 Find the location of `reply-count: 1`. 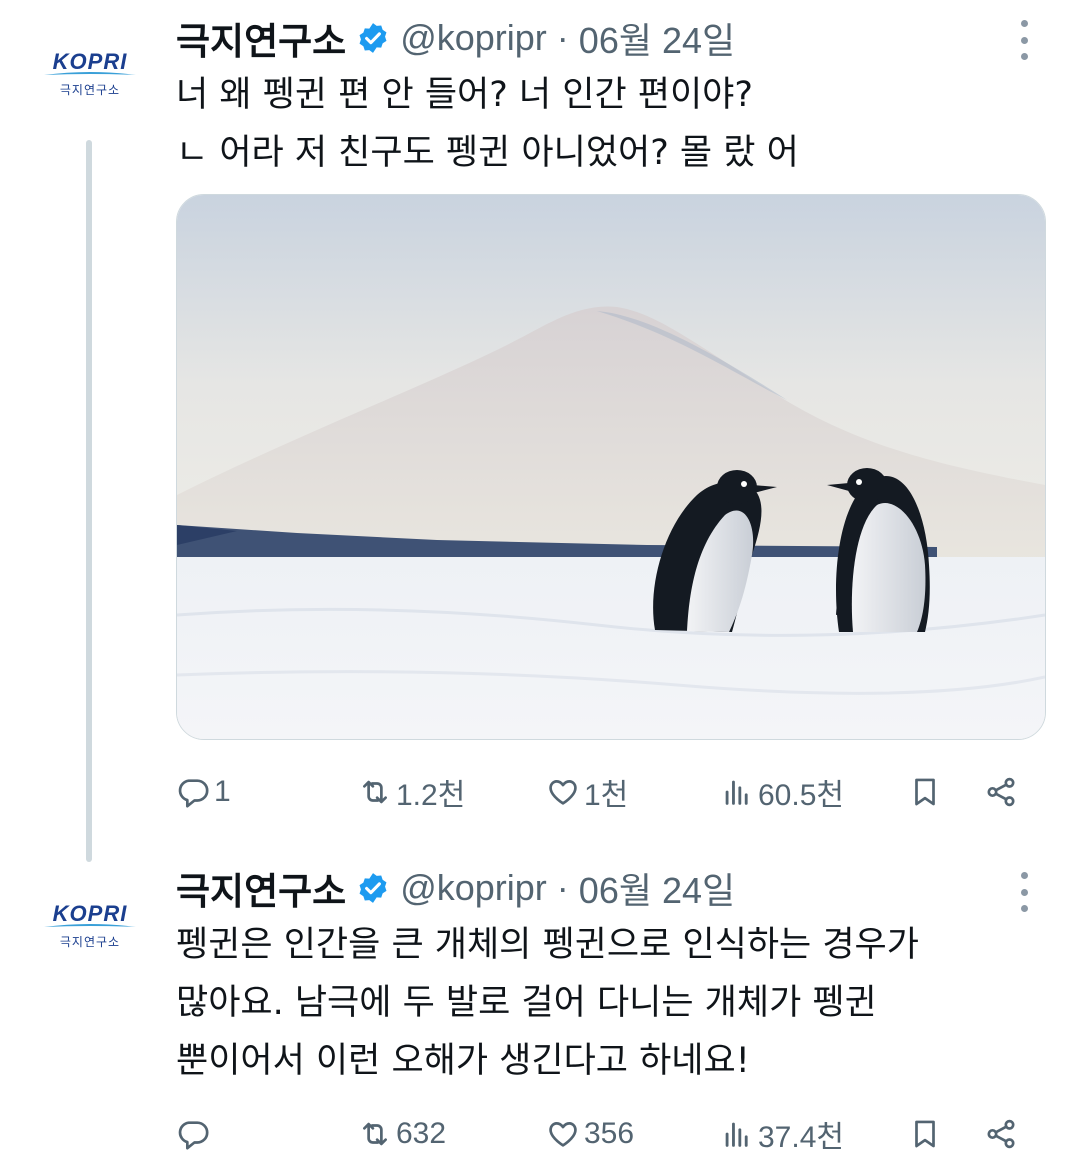

reply-count: 1 is located at coordinates (222, 791).